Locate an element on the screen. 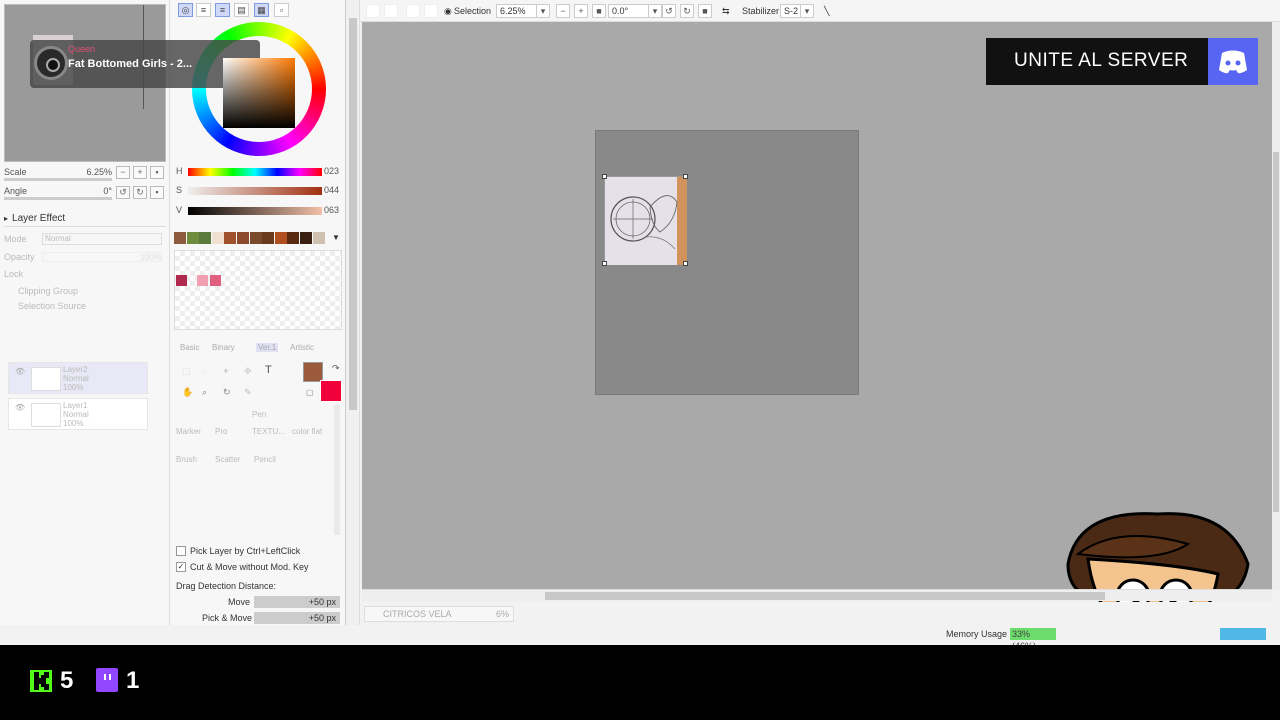  rotate-ccw-icon: ↺ is located at coordinates (669, 11).